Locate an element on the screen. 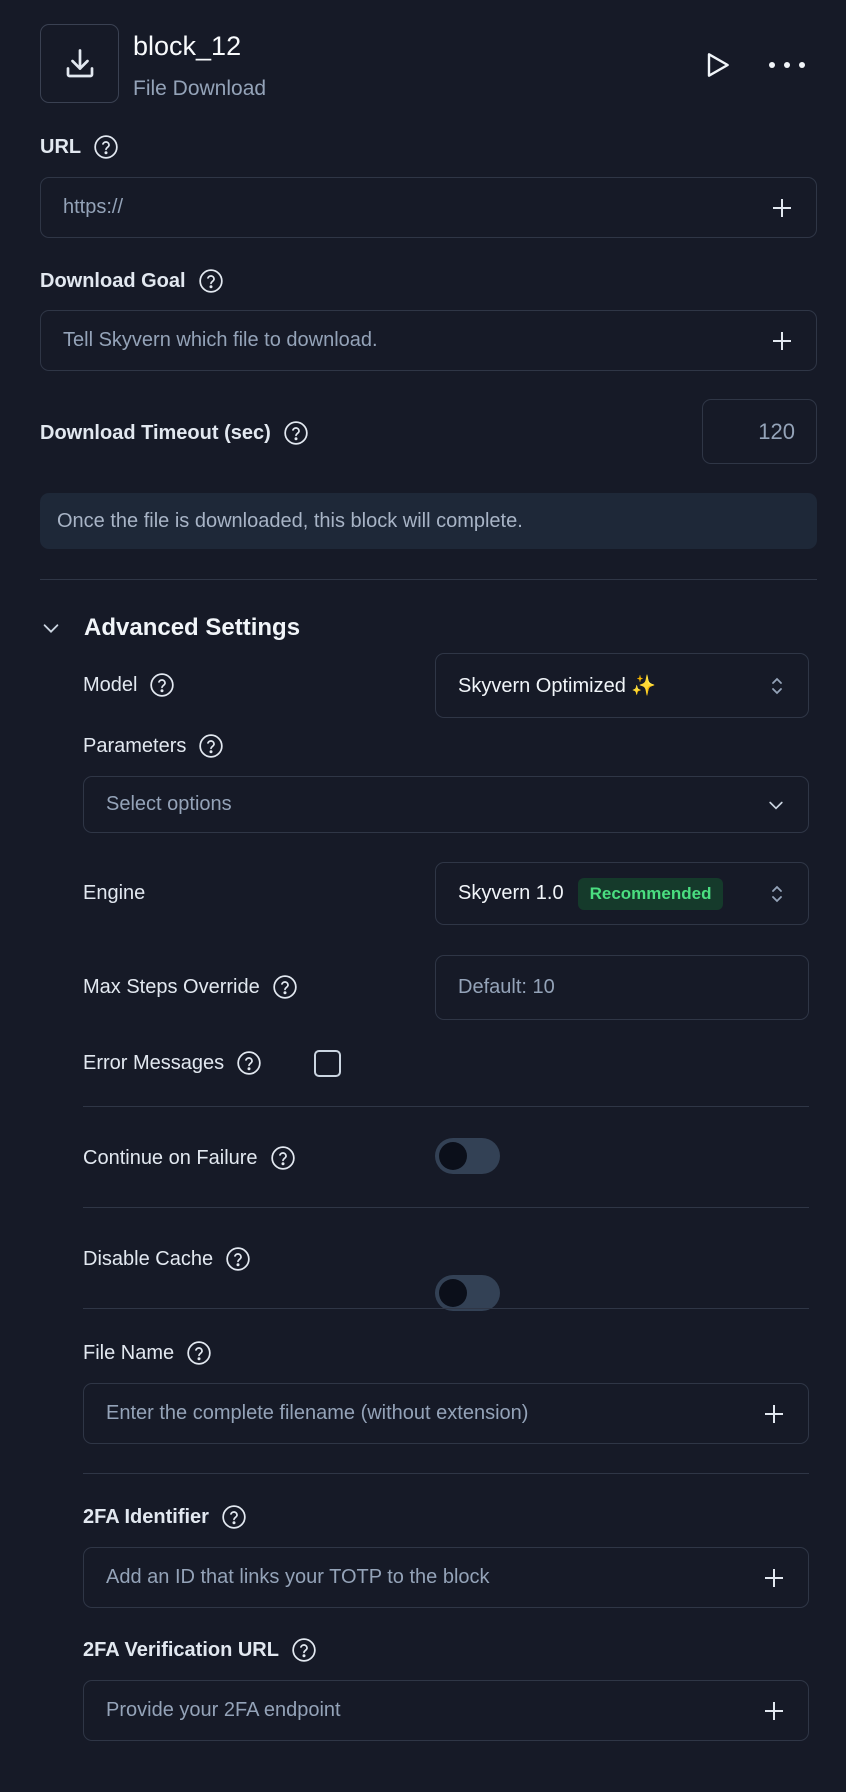 The height and width of the screenshot is (1792, 846). max-steps-label-row: Max Steps Override is located at coordinates (190, 987).